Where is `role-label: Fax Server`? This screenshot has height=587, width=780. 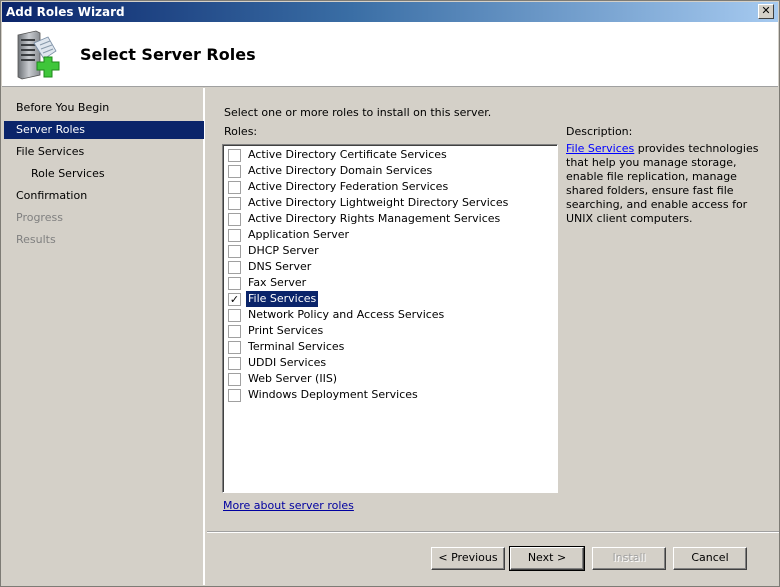
role-label: Fax Server is located at coordinates (277, 283).